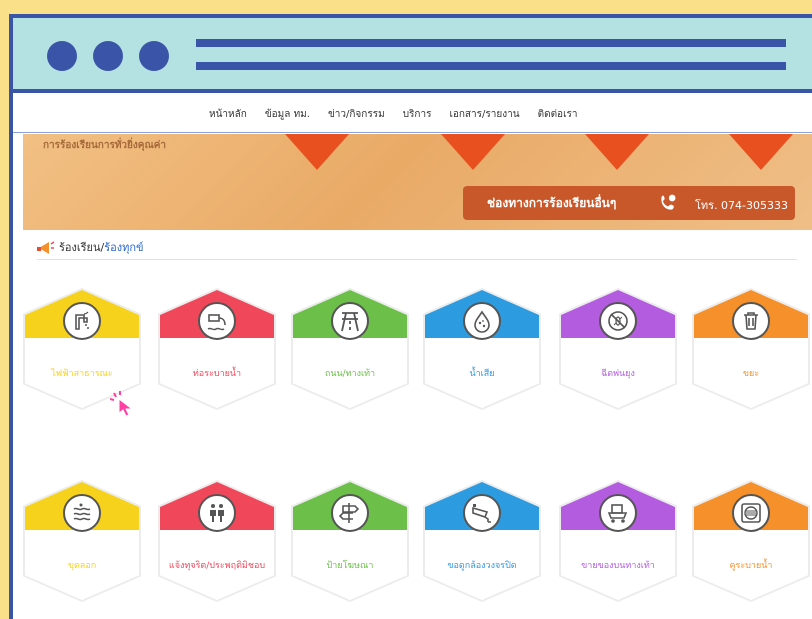 Image resolution: width=812 pixels, height=619 pixels. Describe the element at coordinates (82, 374) in the screenshot. I see `service-label: ไฟฟ้าสาธารณะ` at that location.